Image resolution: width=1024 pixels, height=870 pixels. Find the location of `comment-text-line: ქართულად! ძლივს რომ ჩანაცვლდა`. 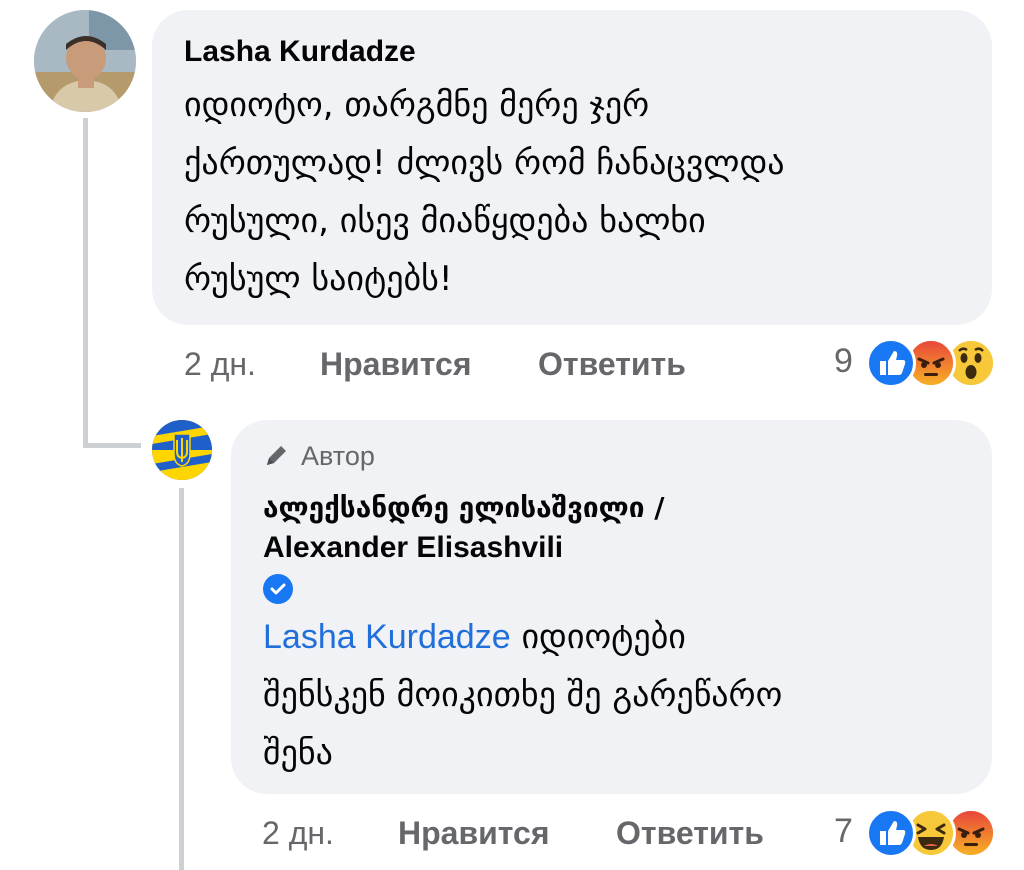

comment-text-line: ქართულად! ძლივს რომ ჩანაცვლდა is located at coordinates (484, 163).